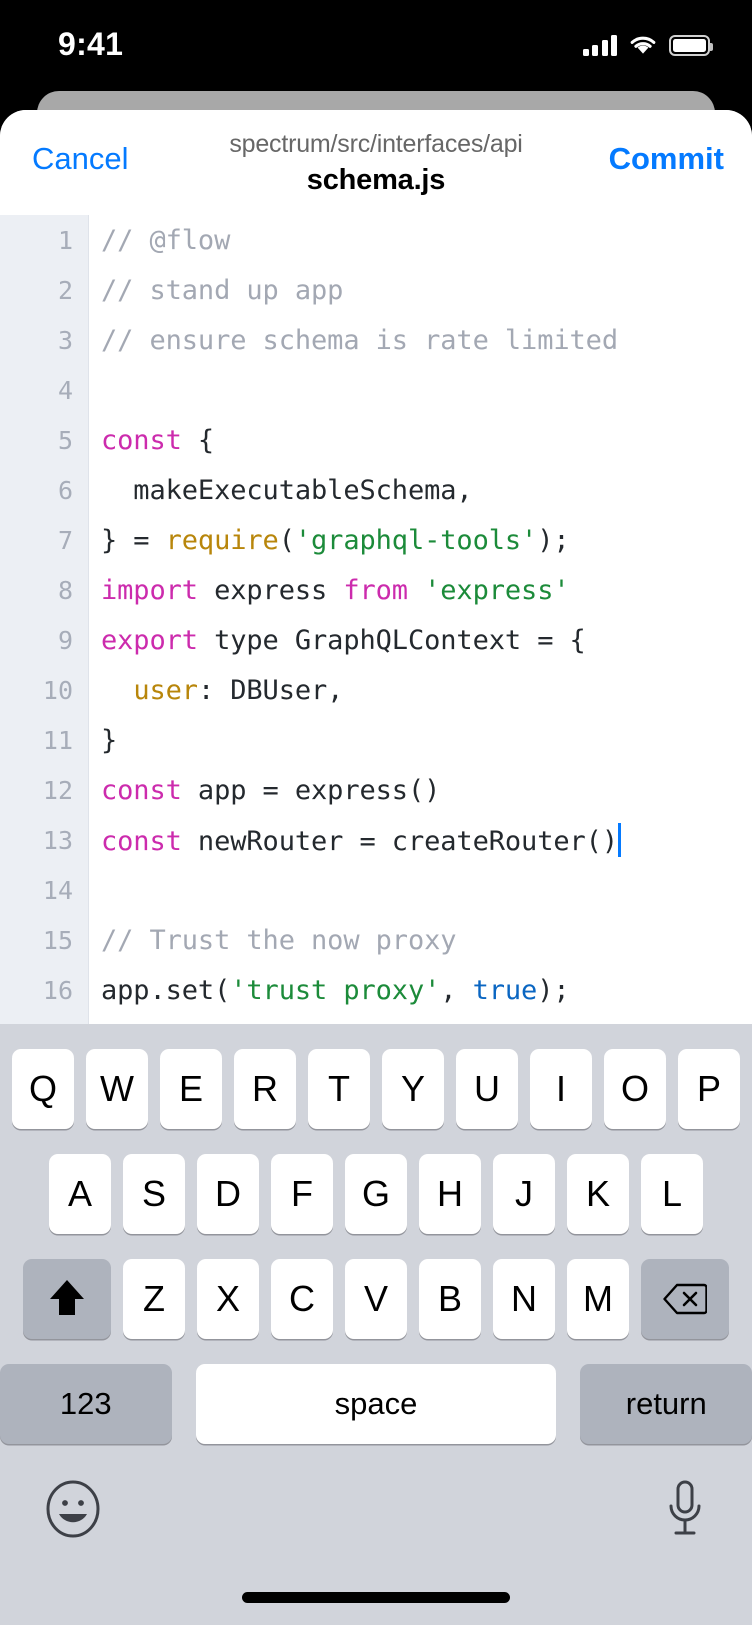  Describe the element at coordinates (65, 540) in the screenshot. I see `line-number: 7` at that location.